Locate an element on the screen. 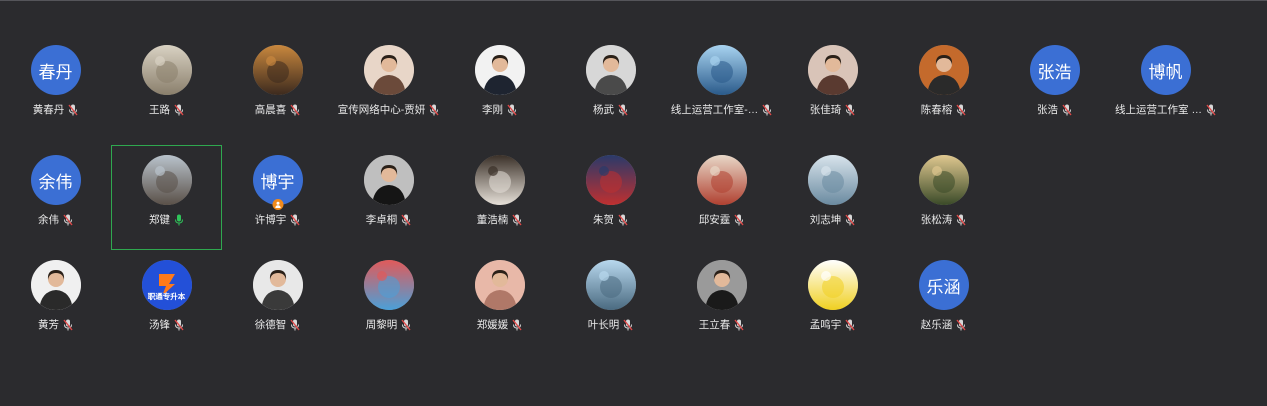 Image resolution: width=1267 pixels, height=406 pixels. participant-name: 董浩楠 is located at coordinates (492, 220).